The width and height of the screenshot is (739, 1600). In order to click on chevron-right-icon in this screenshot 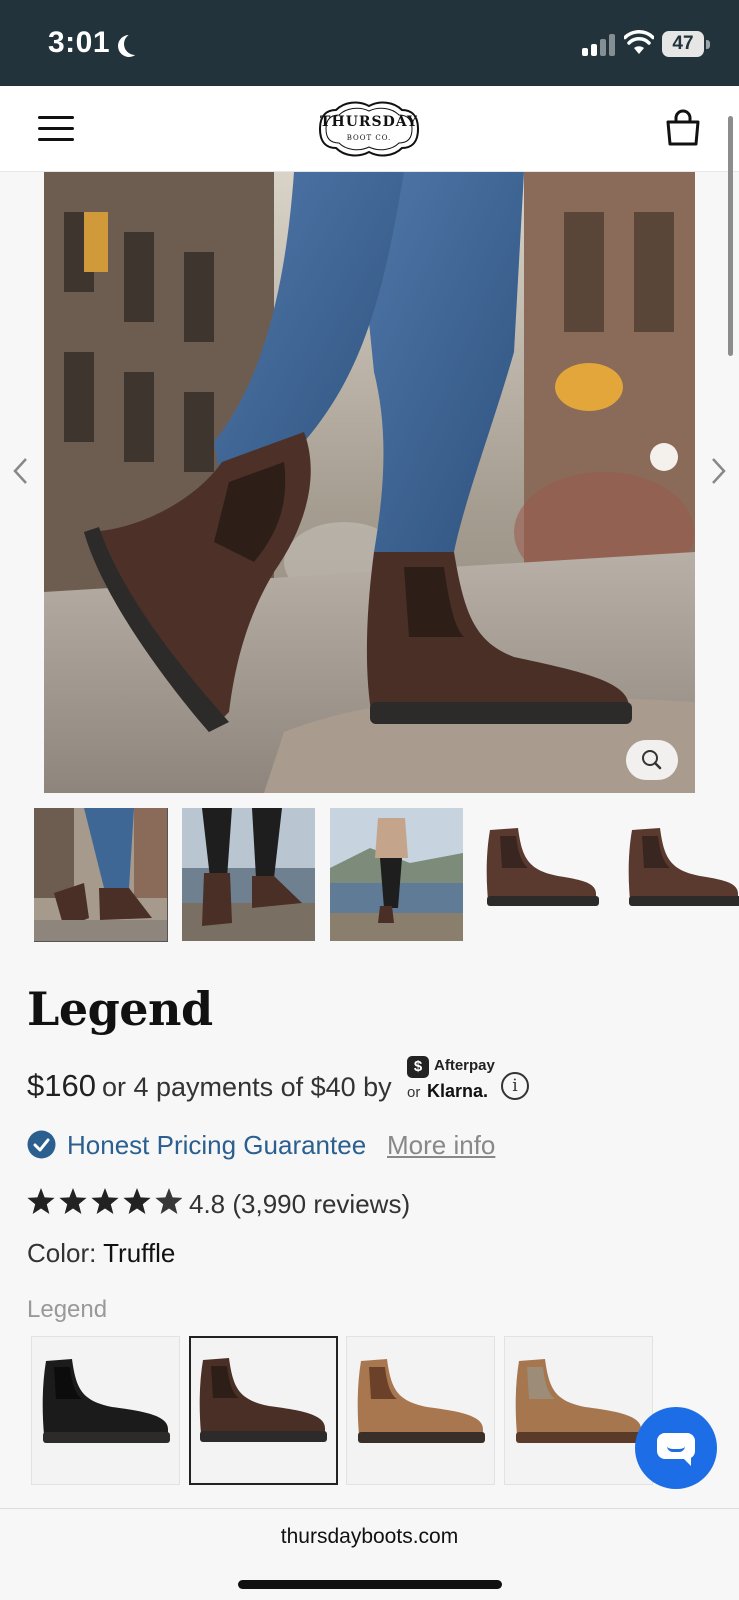, I will do `click(719, 471)`.